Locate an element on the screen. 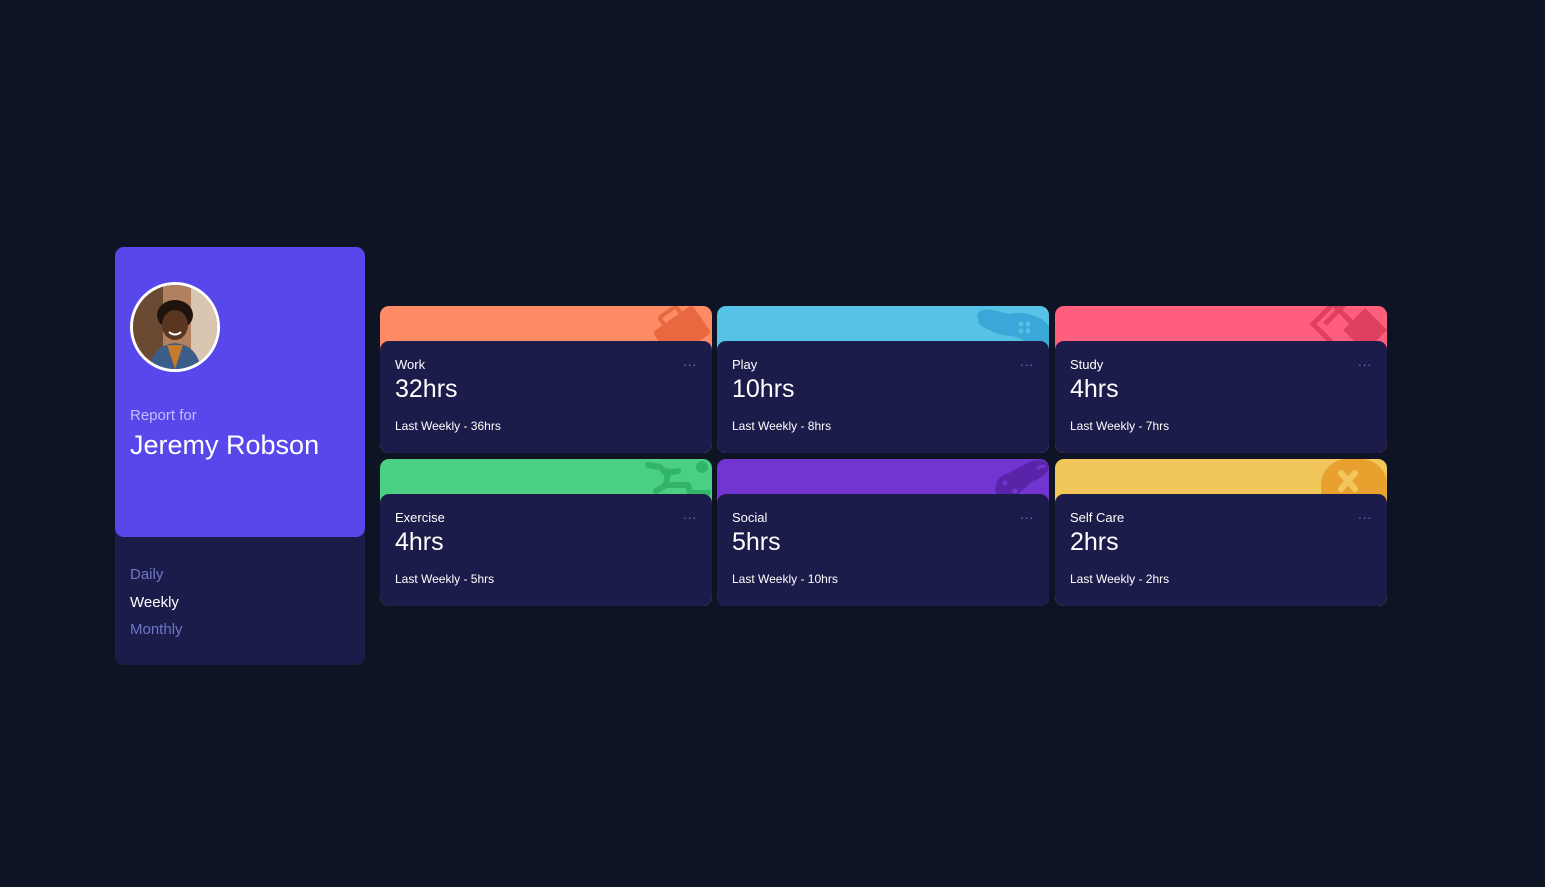 The height and width of the screenshot is (887, 1545). card-study: Study ... 4hrs Last Weekly - 7hrs is located at coordinates (1221, 379).